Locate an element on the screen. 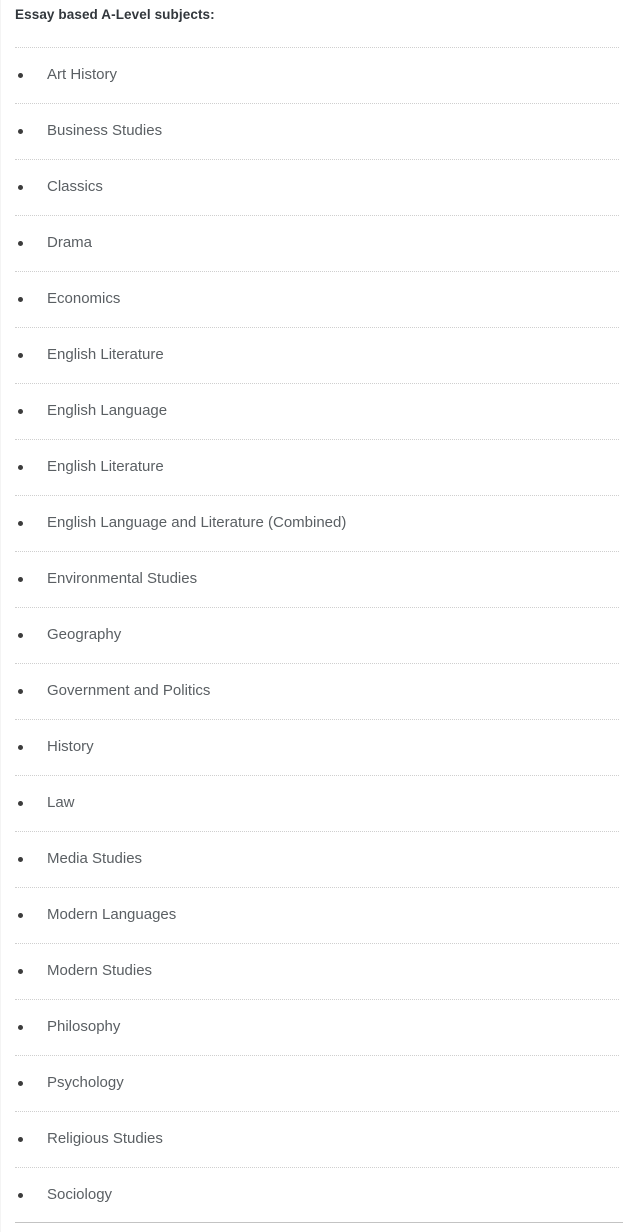  list-item-label: Economics is located at coordinates (84, 298).